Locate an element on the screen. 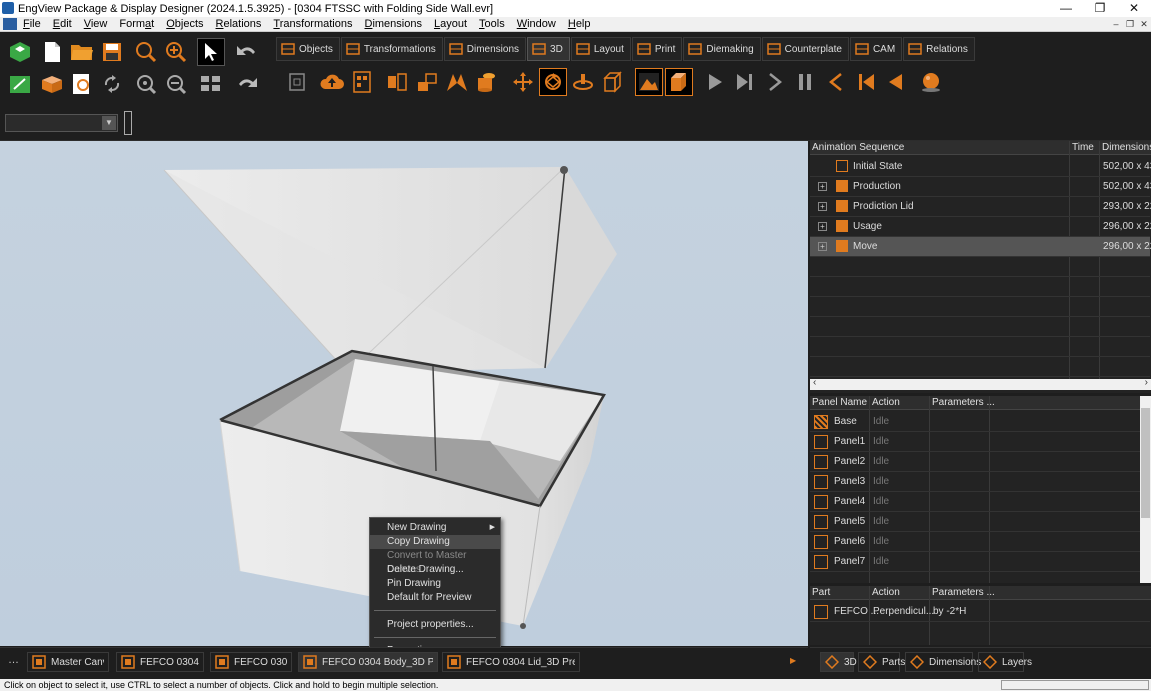  zoom-in-icon is located at coordinates (176, 52).